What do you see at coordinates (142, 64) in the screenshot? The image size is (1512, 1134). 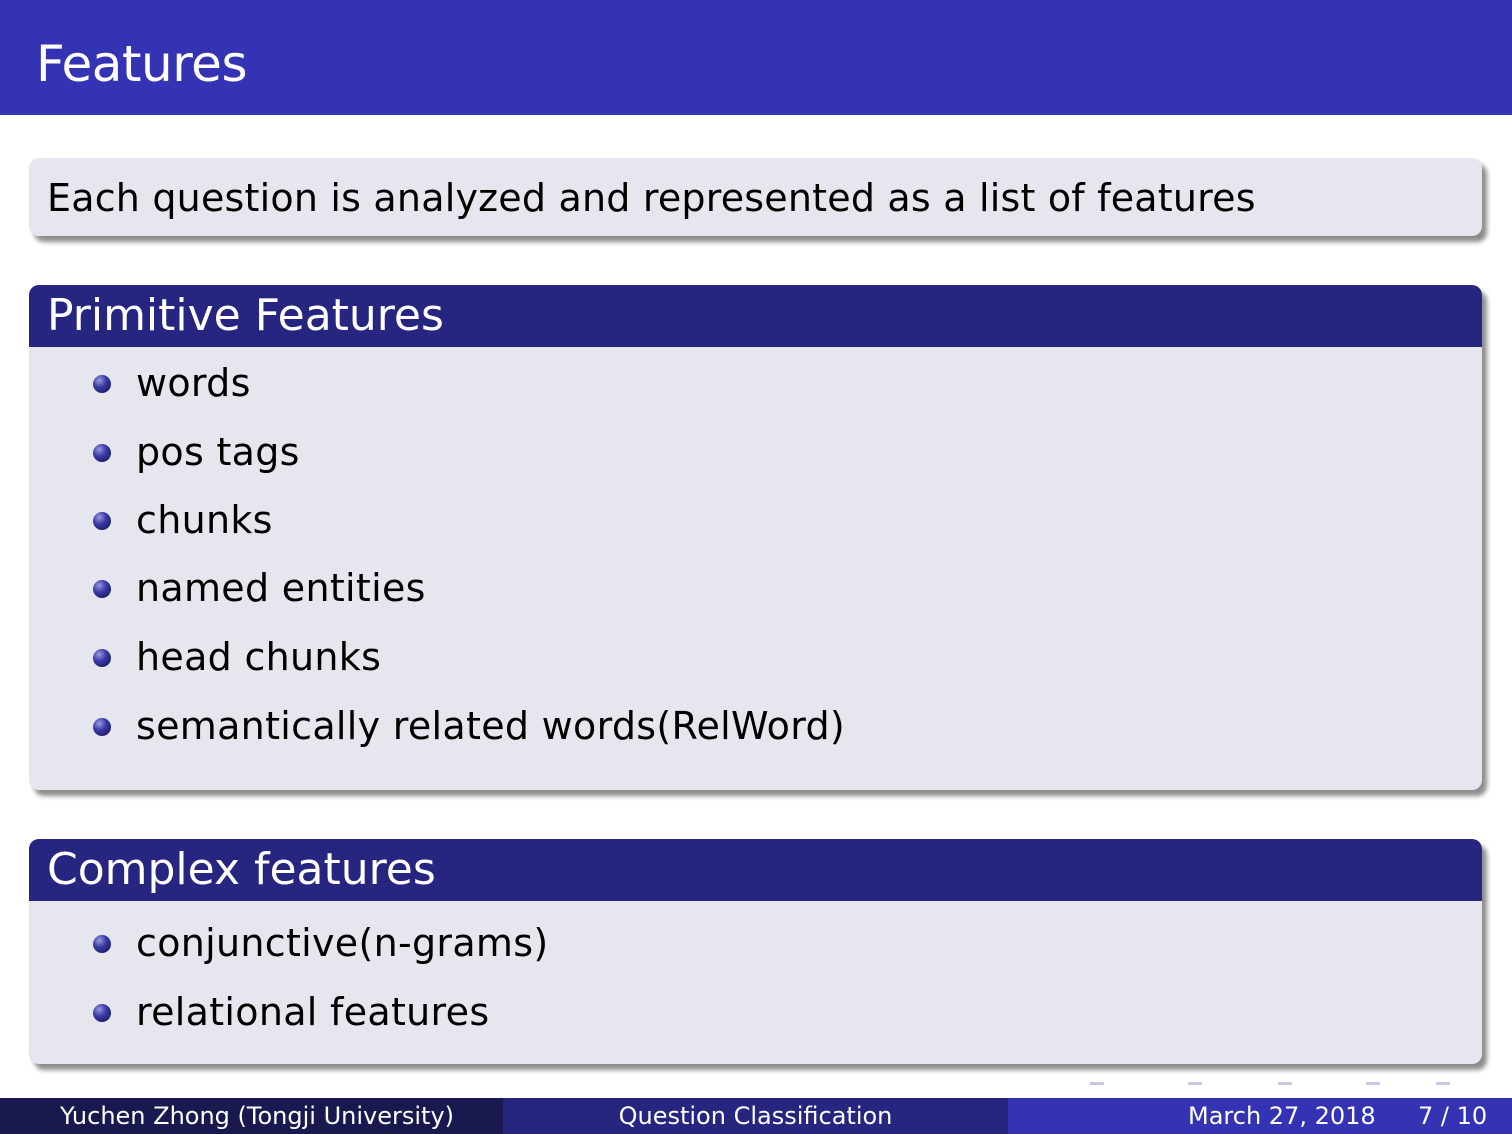 I see `page-title: Features` at bounding box center [142, 64].